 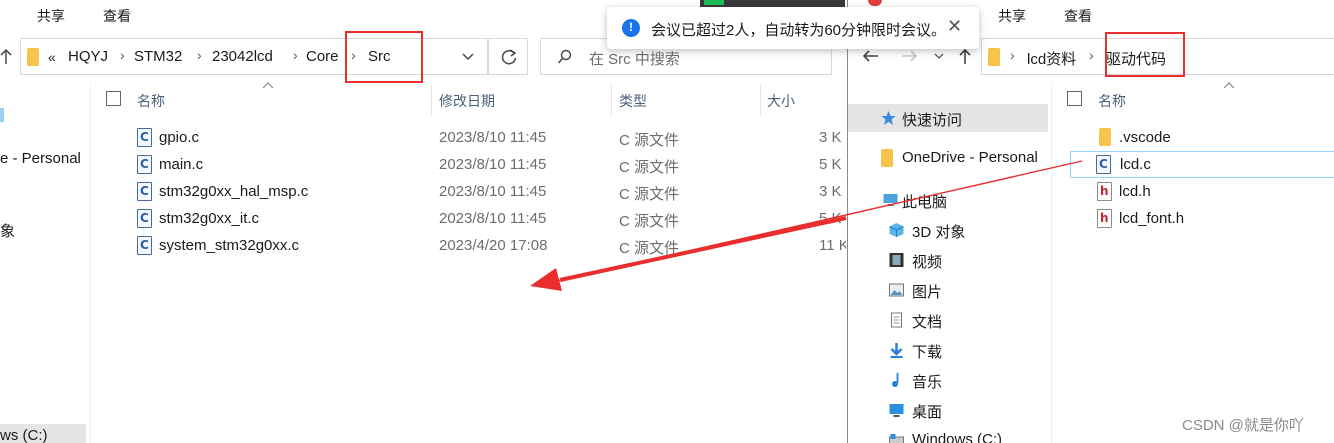 What do you see at coordinates (806, 225) in the screenshot?
I see `drag-arrow-annotation` at bounding box center [806, 225].